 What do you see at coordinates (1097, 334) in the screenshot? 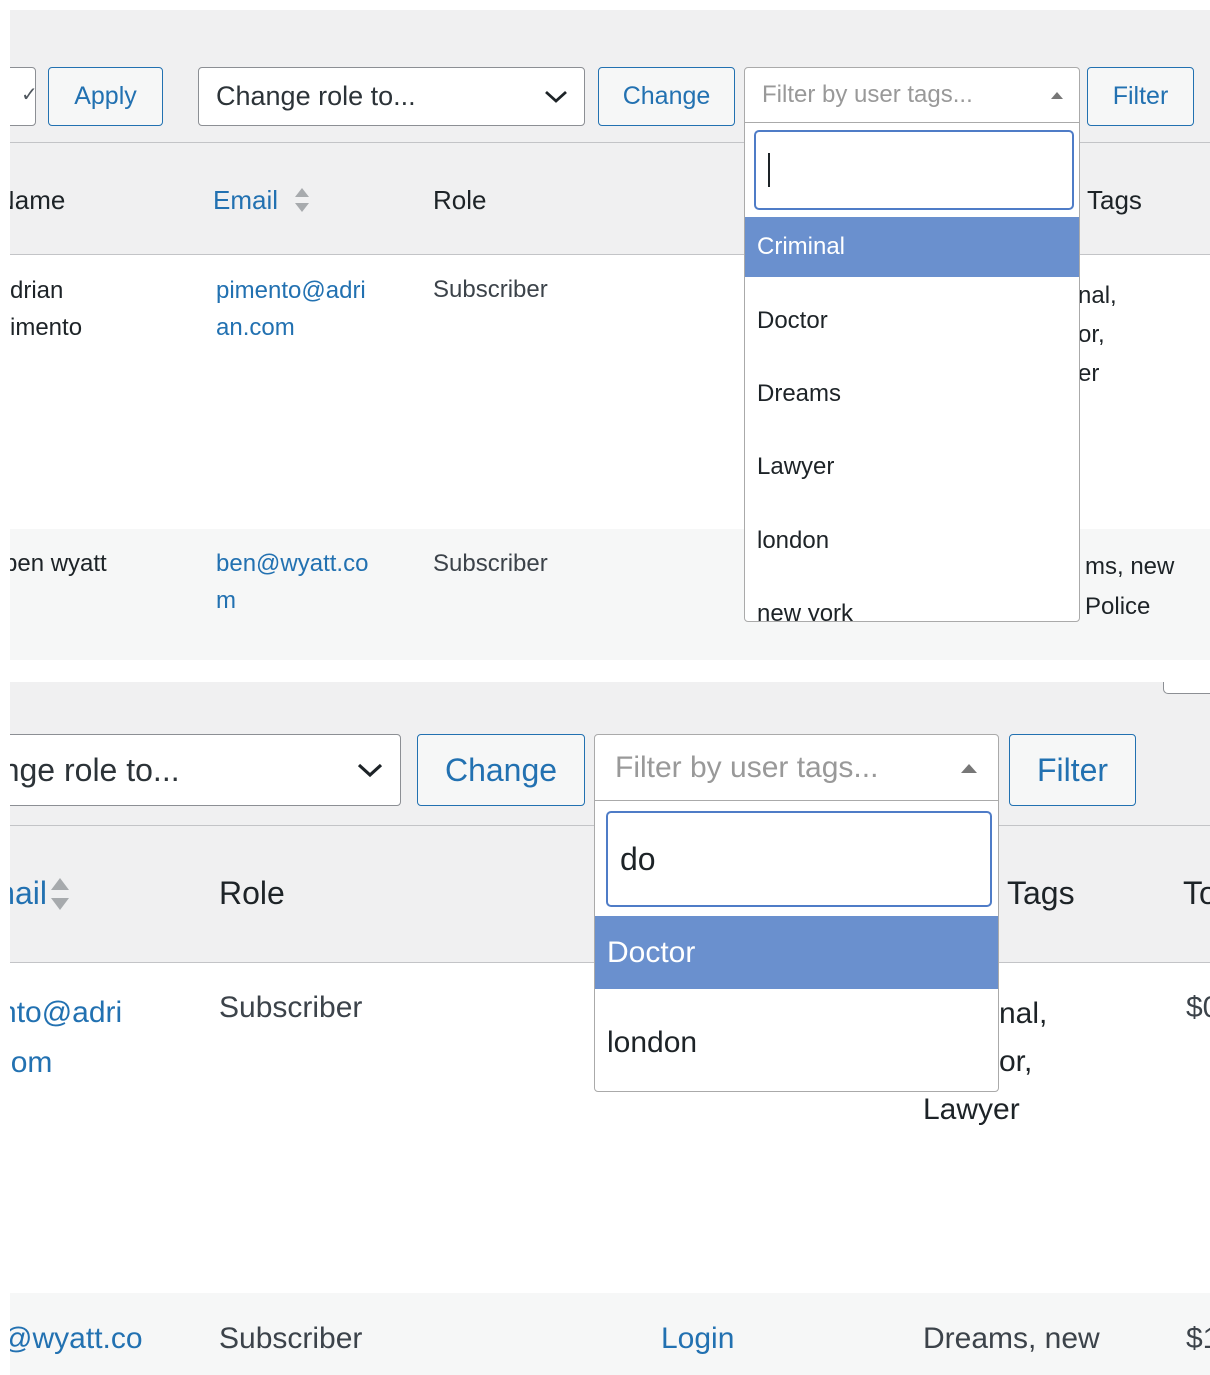
I see `user-tags-cell: nal, or, er` at bounding box center [1097, 334].